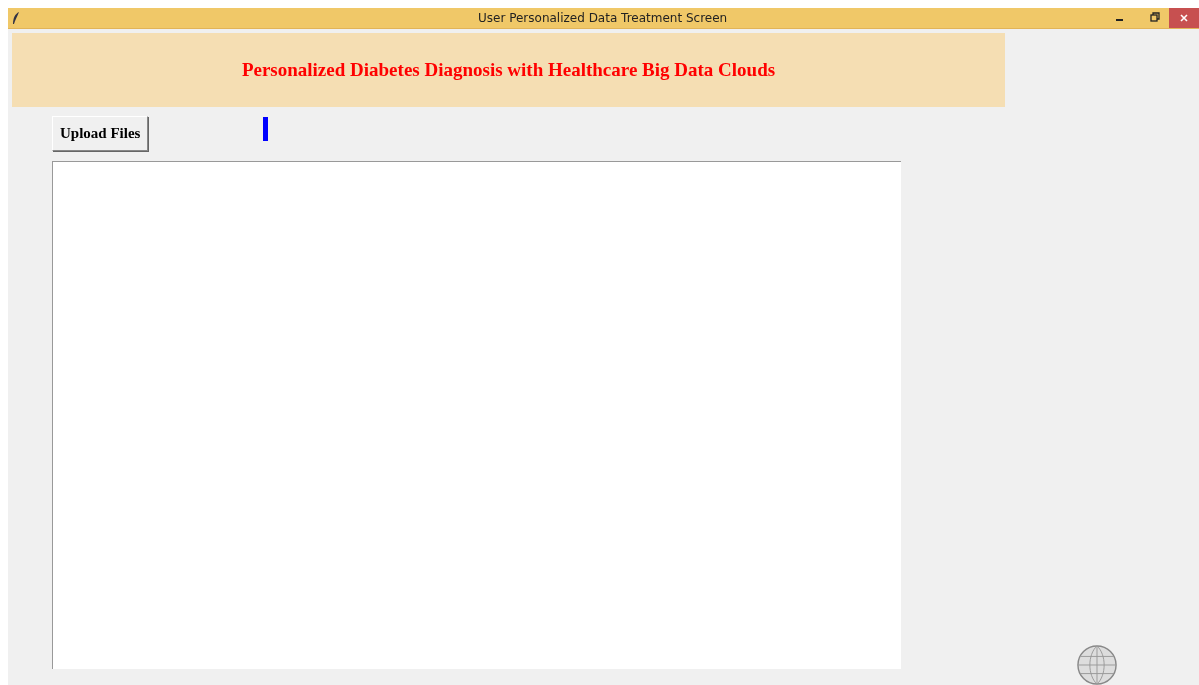  What do you see at coordinates (100, 133) in the screenshot?
I see `upload-button: Upload Files` at bounding box center [100, 133].